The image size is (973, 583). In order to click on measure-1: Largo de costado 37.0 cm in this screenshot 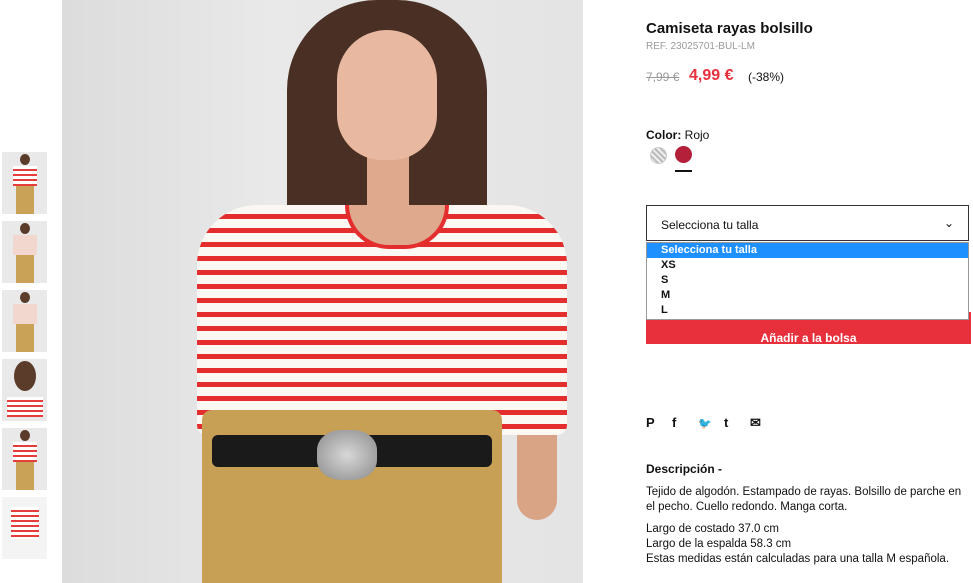, I will do `click(712, 529)`.